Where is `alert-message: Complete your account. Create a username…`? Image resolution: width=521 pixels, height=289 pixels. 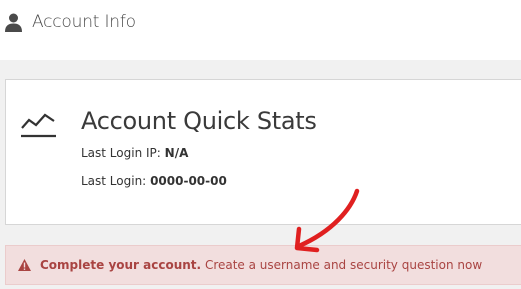 alert-message: Complete your account. Create a username… is located at coordinates (261, 265).